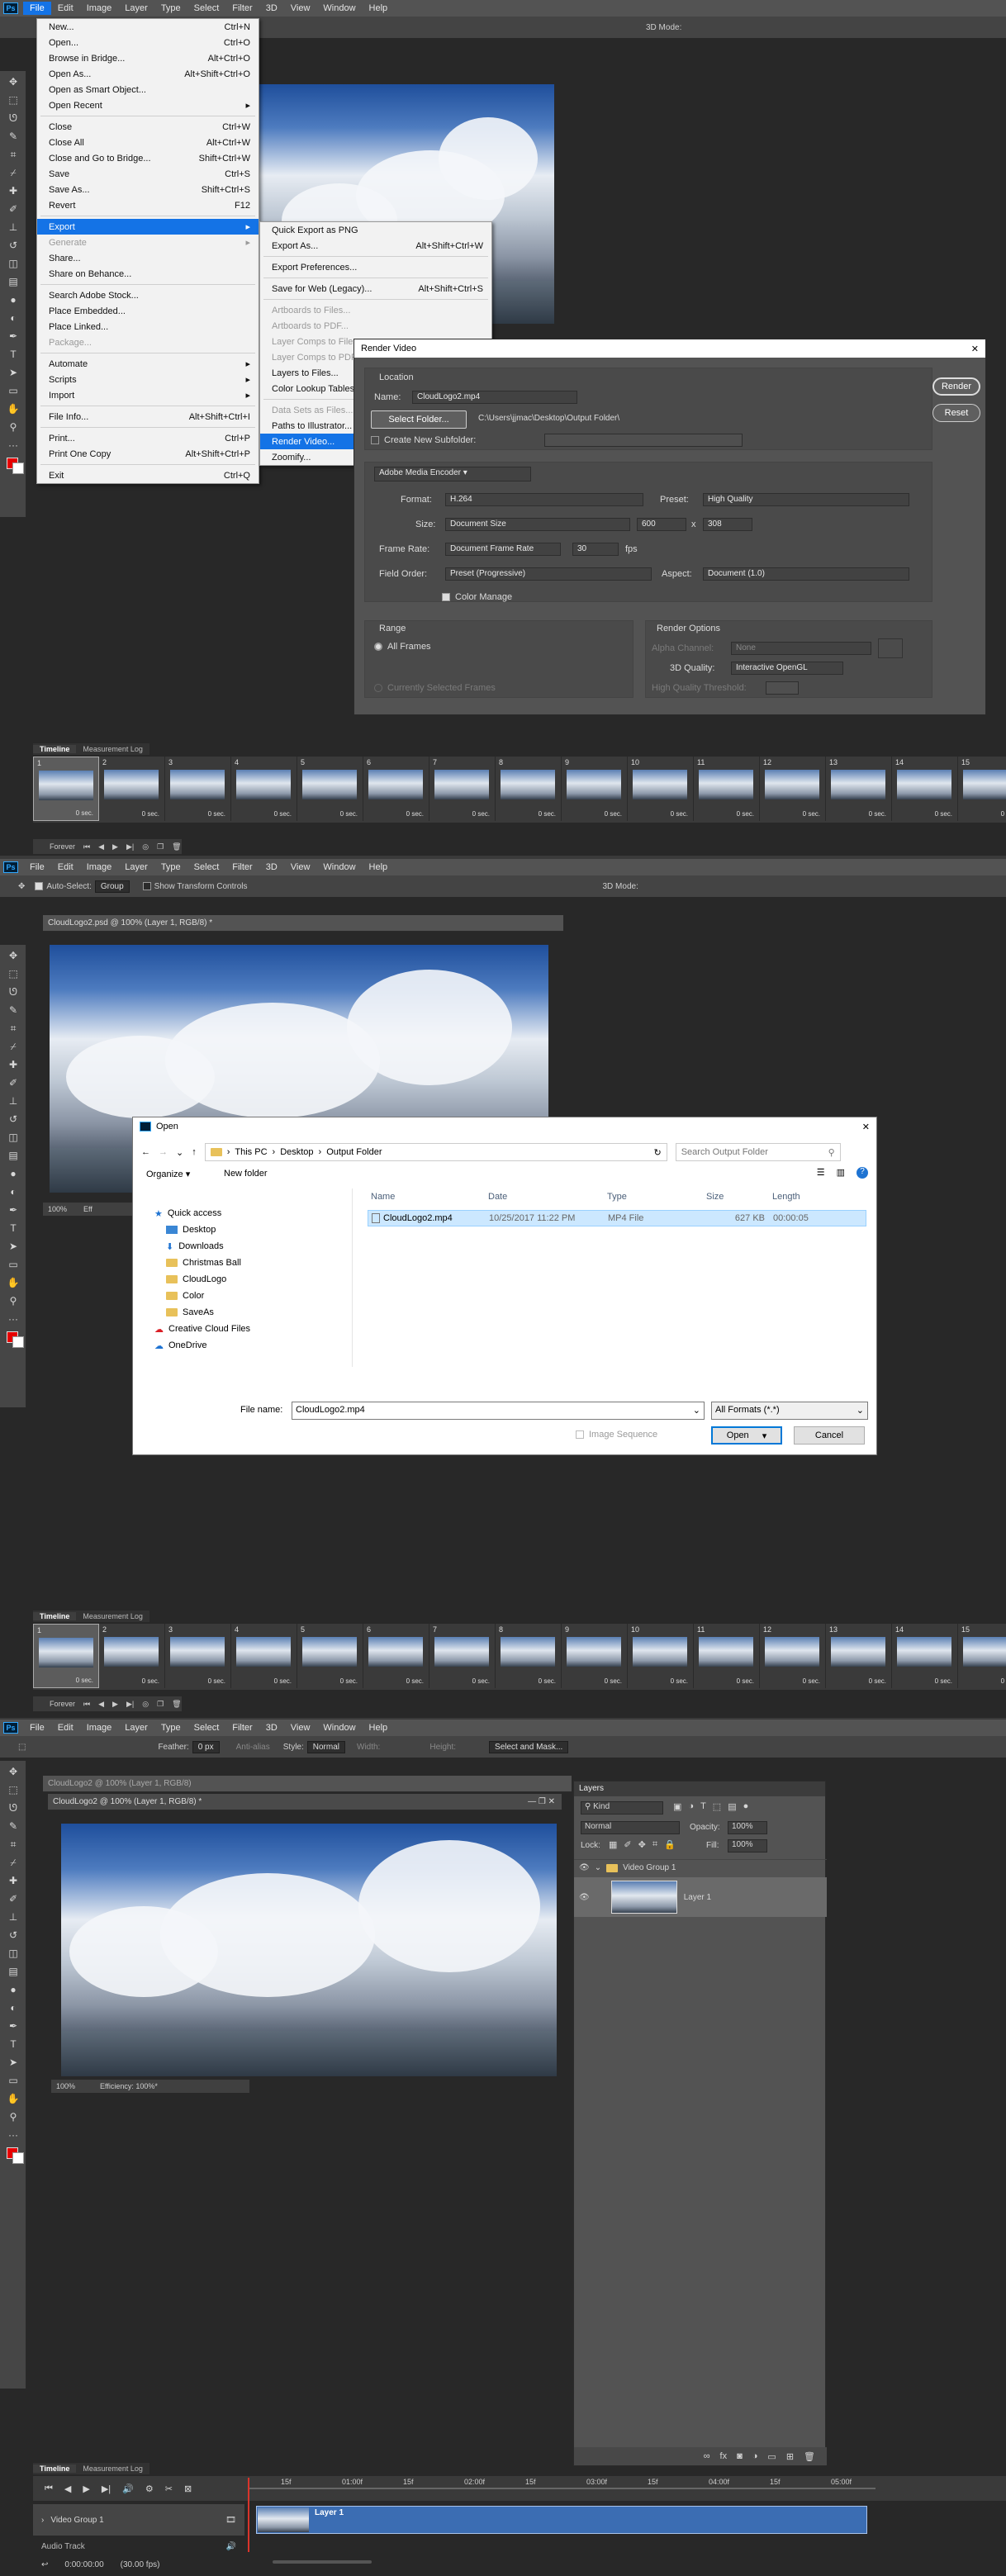  Describe the element at coordinates (13, 1771) in the screenshot. I see `move-tool-icon: ✥` at that location.